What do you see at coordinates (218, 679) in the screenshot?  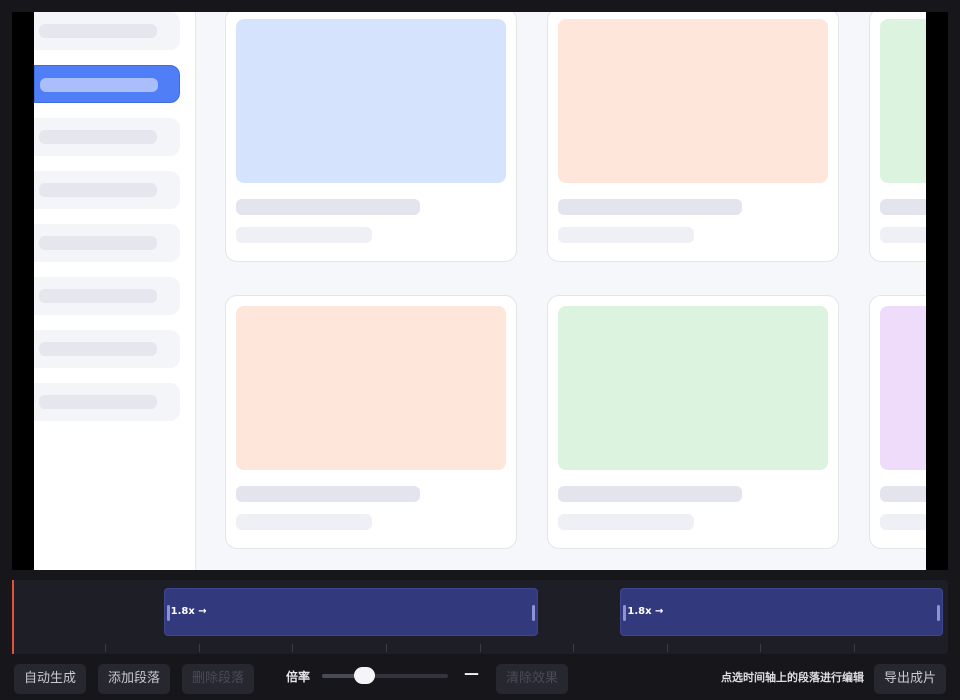 I see `delete-segment-button: 删除段落` at bounding box center [218, 679].